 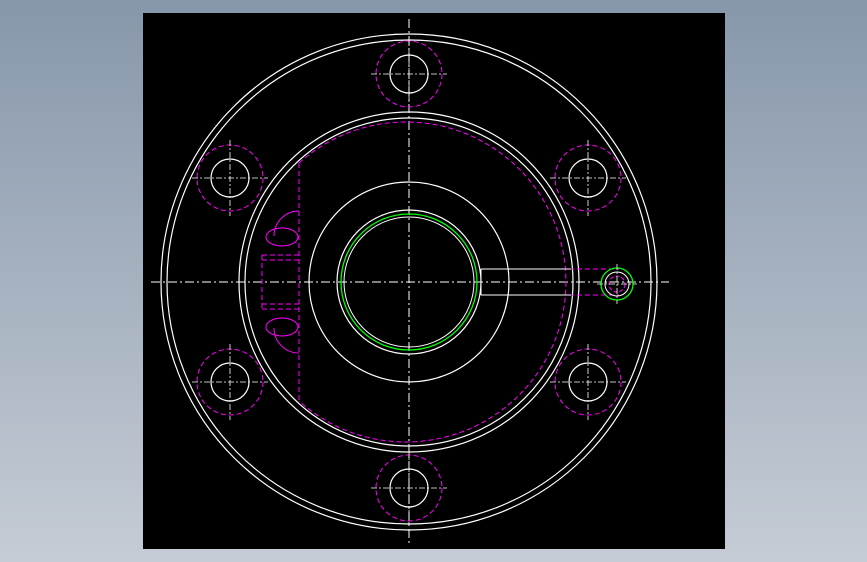 What do you see at coordinates (282, 327) in the screenshot?
I see `hidden-lower-ellipse` at bounding box center [282, 327].